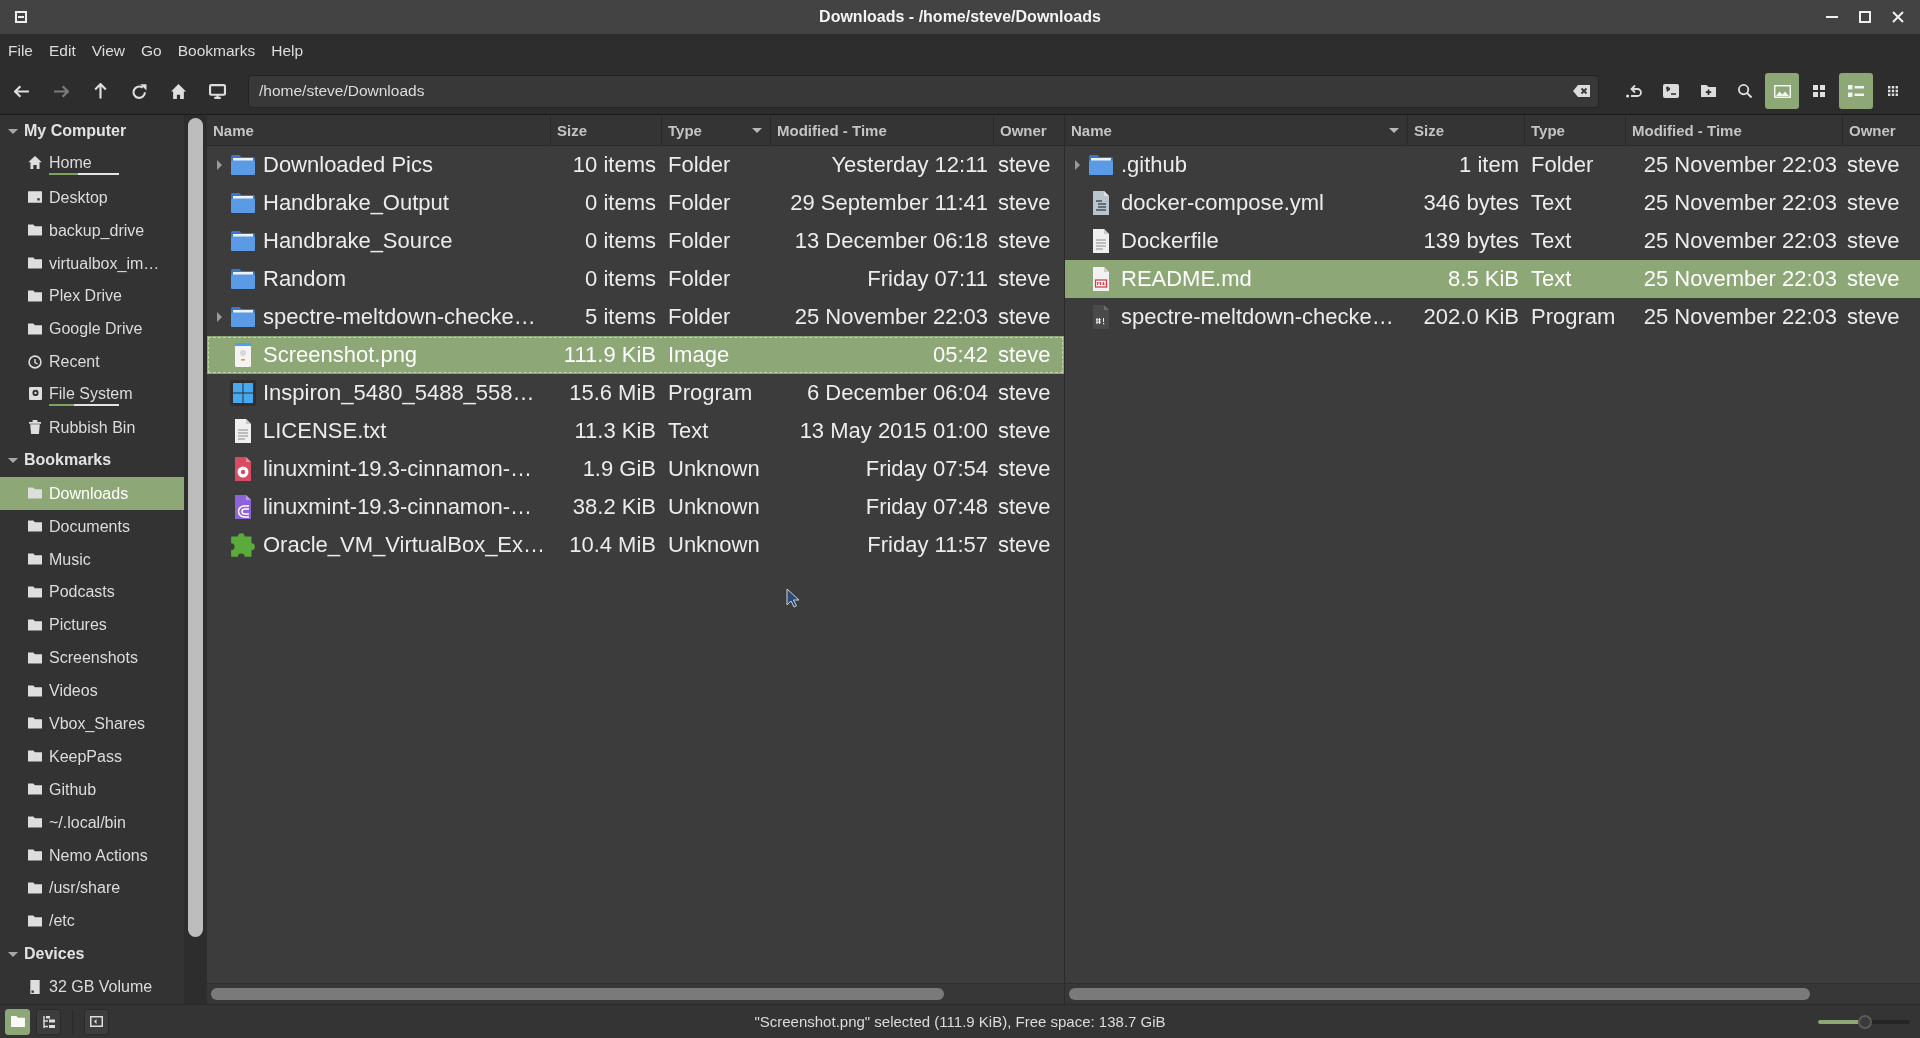 This screenshot has height=1038, width=1920. I want to click on sidebar-item: Nemo Actions, so click(92, 855).